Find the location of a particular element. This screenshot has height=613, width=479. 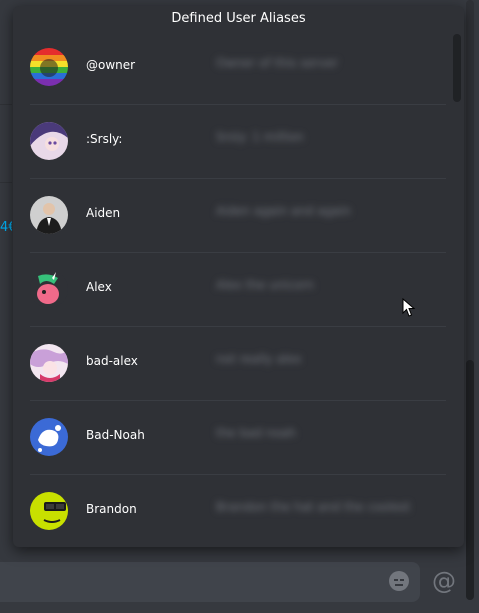

alias-row: Aiden Aiden again and again is located at coordinates (238, 215).